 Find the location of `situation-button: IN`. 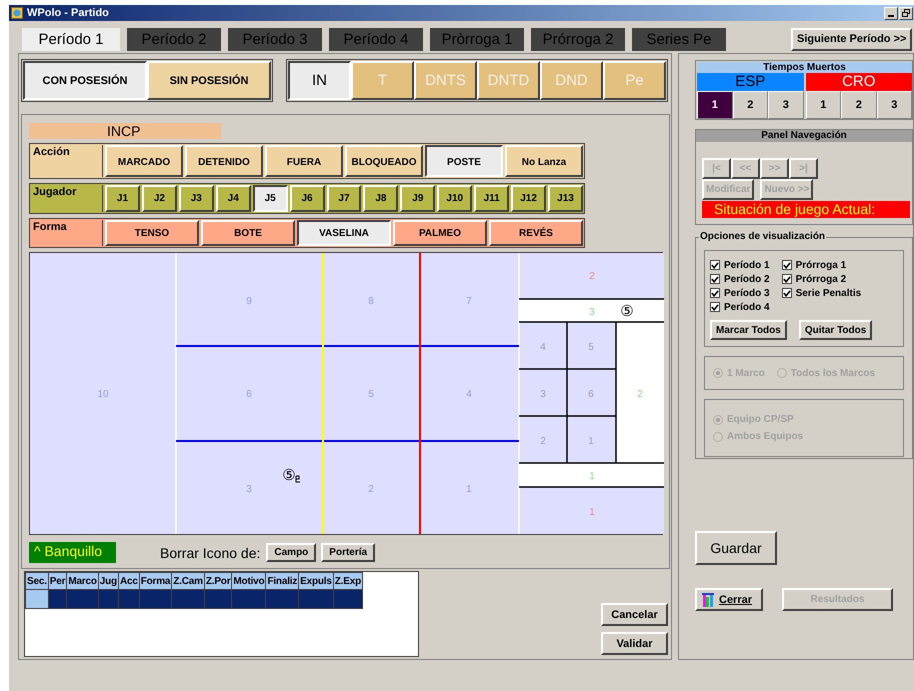

situation-button: IN is located at coordinates (319, 80).